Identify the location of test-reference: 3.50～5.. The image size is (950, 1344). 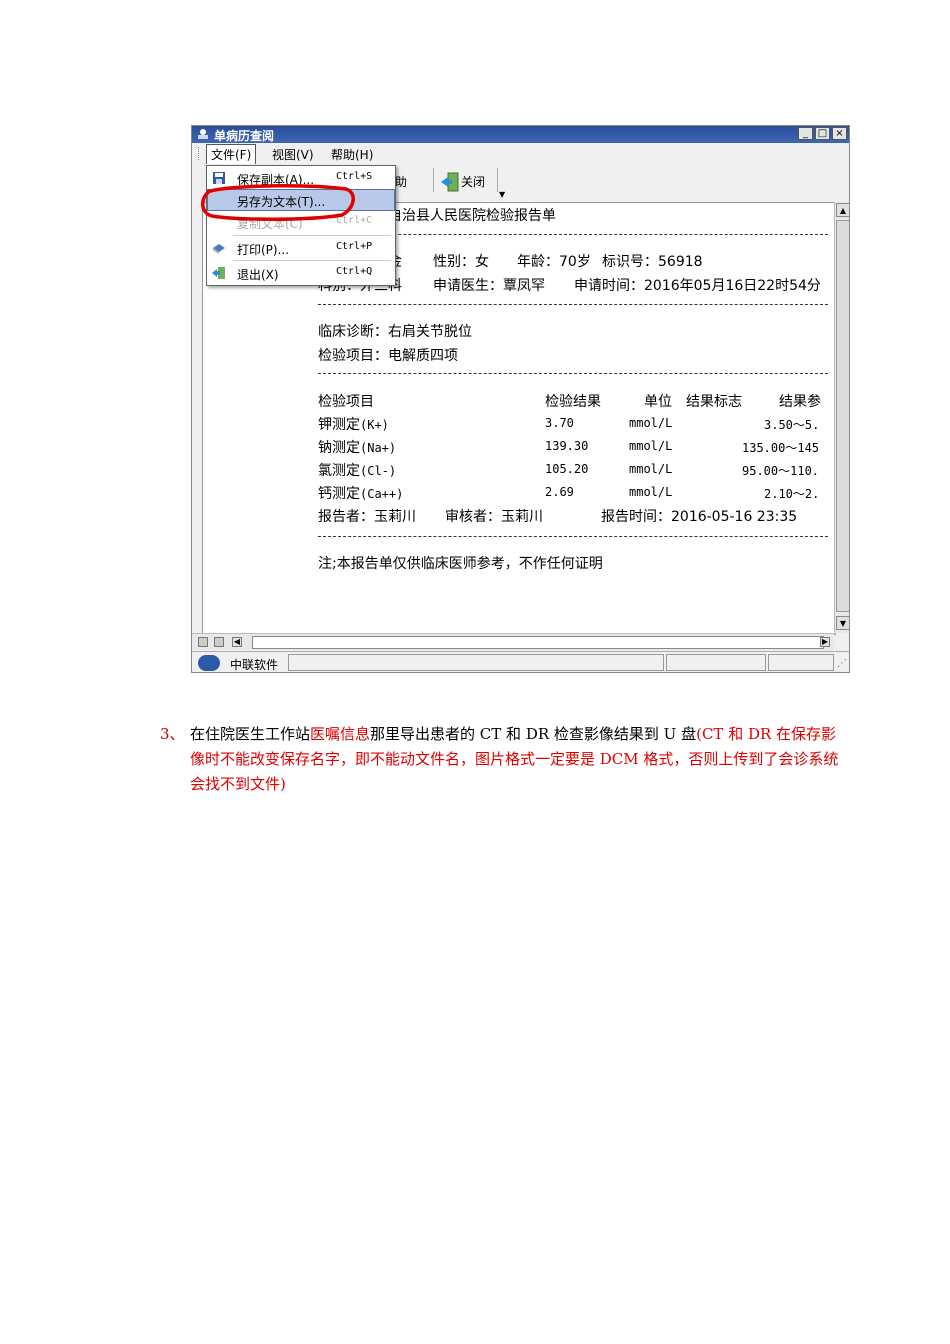
(792, 425).